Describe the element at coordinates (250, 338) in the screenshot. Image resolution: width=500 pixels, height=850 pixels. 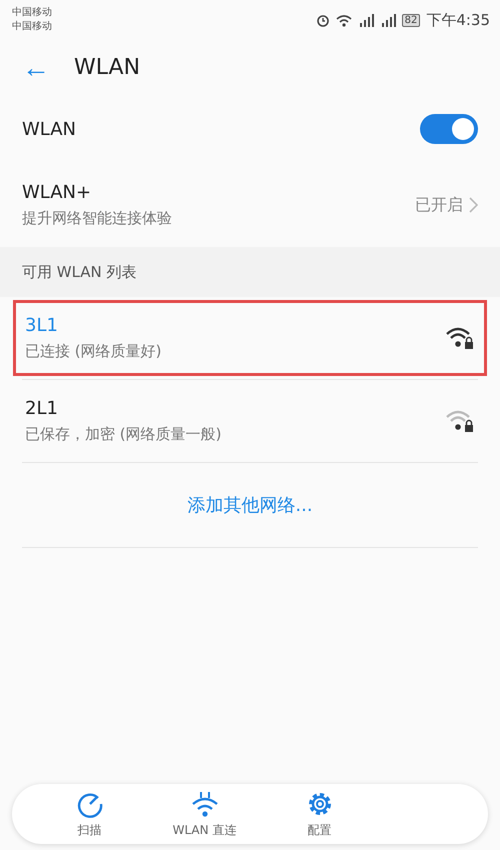
I see `network-item: 3L1 已连接 (网络质量好)` at that location.